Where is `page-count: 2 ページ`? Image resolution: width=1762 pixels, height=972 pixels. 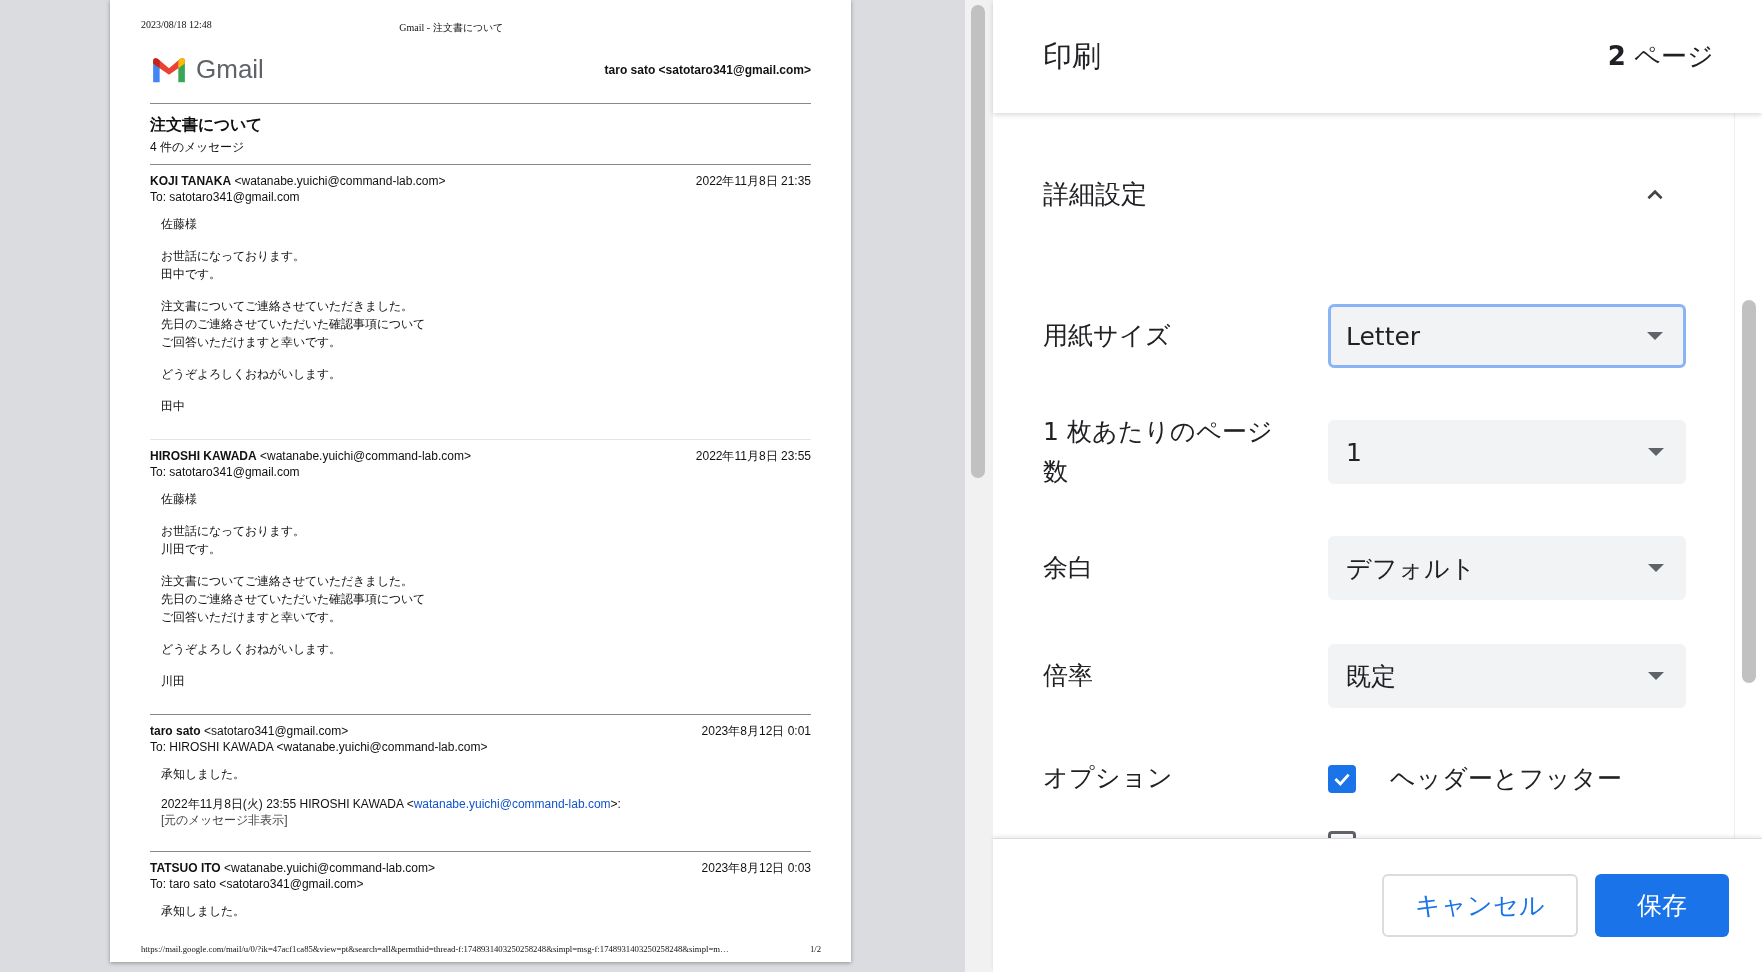
page-count: 2 ページ is located at coordinates (1660, 56).